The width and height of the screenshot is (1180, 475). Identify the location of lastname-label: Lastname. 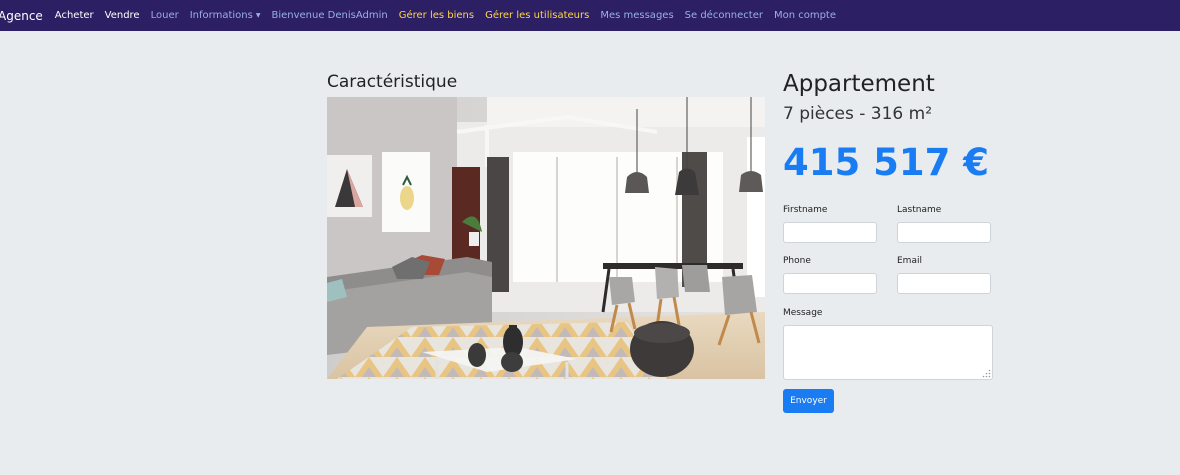
(919, 210).